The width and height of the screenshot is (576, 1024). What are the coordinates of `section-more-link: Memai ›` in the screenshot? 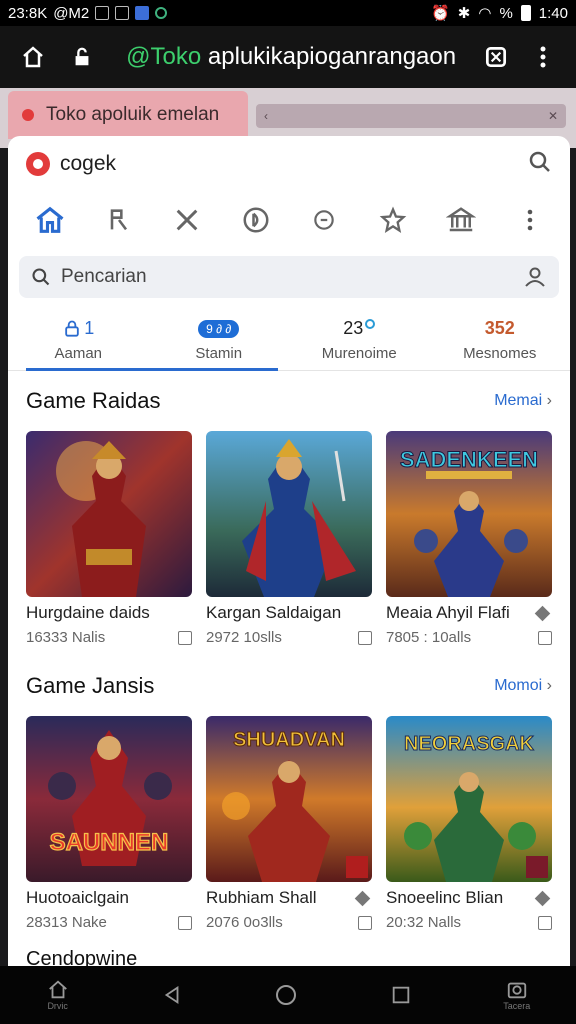 It's located at (523, 401).